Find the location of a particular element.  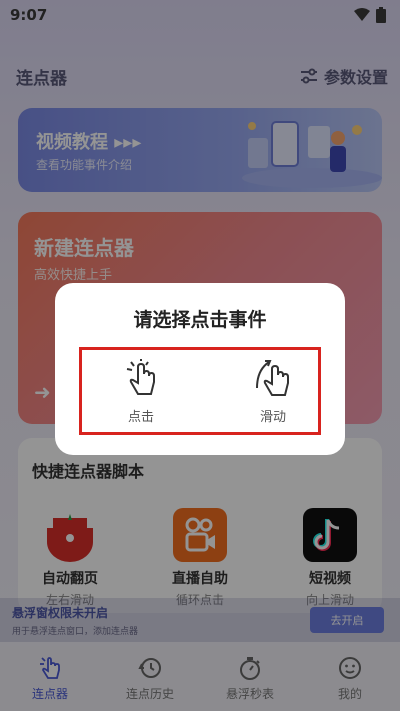

status-time: 9:07 is located at coordinates (29, 15).